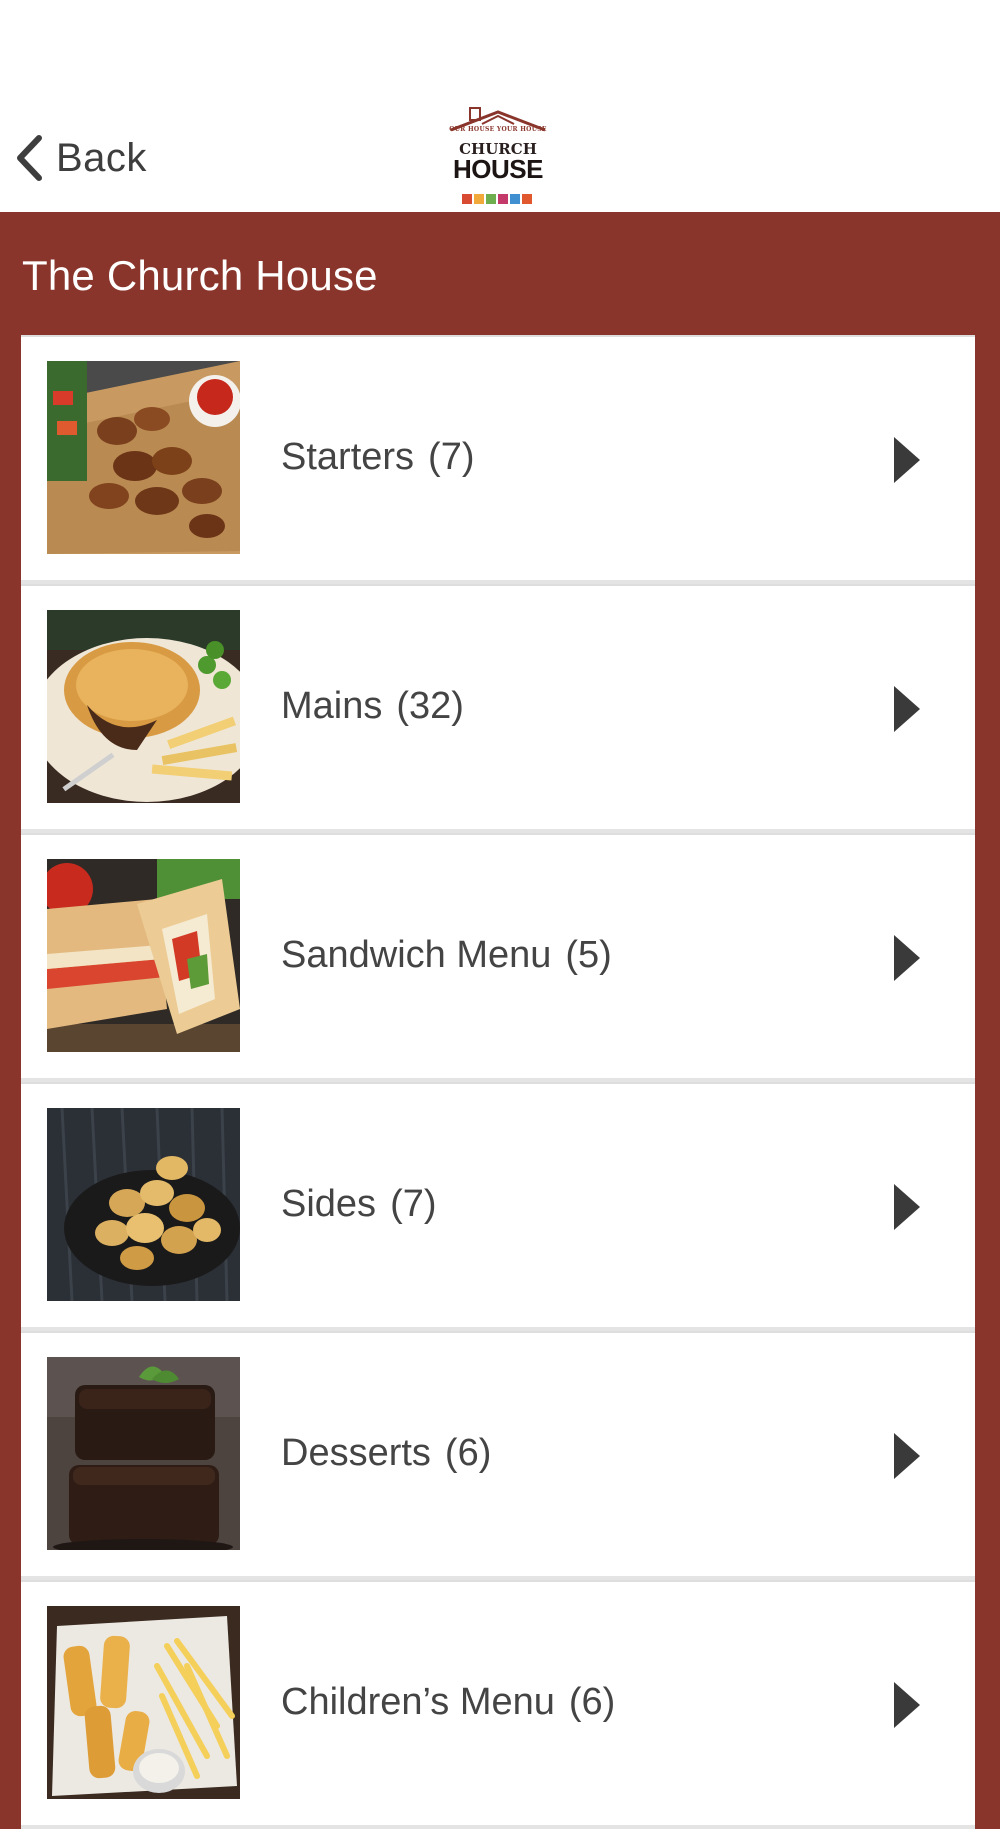  I want to click on menu-category-desserts: Desserts (6), so click(498, 1453).